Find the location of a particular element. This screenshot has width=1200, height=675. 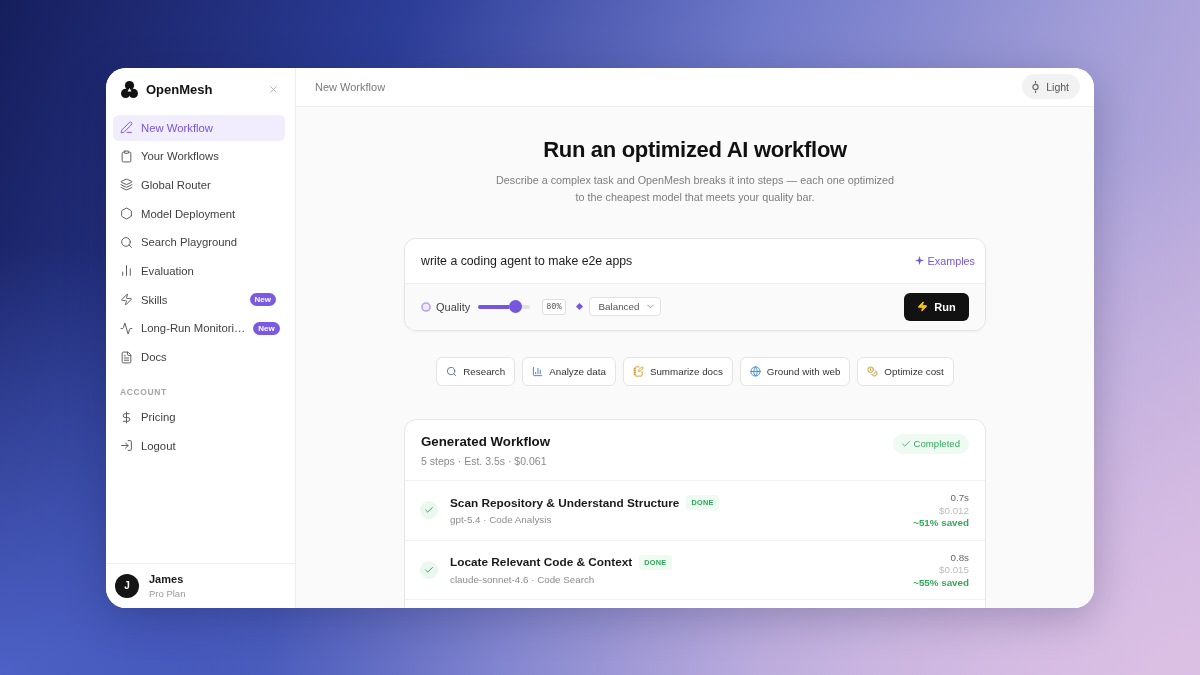

card-meta: 5 steps · Est. 3.5s · $0.061 is located at coordinates (484, 460).